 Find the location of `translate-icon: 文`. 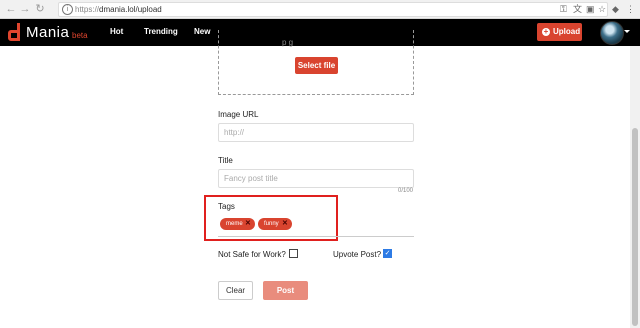

translate-icon: 文 is located at coordinates (577, 9).